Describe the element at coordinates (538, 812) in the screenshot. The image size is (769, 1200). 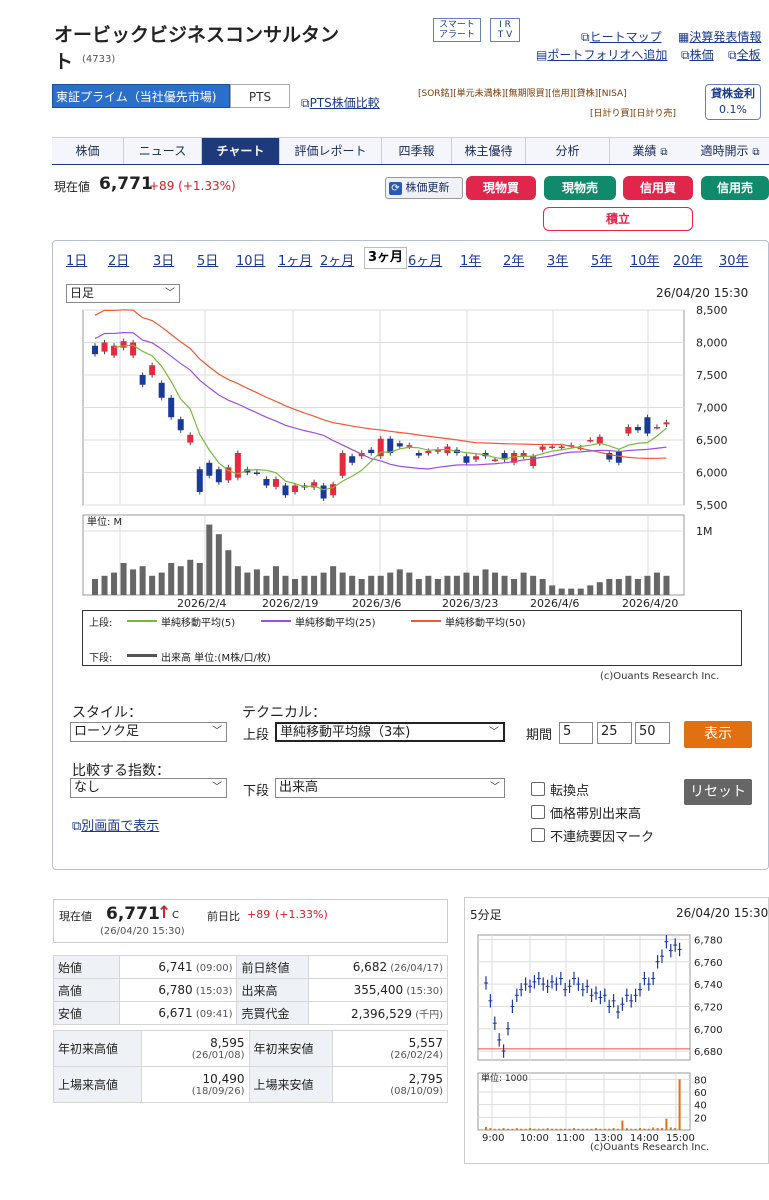
I see `volume-profile-checkbox` at that location.